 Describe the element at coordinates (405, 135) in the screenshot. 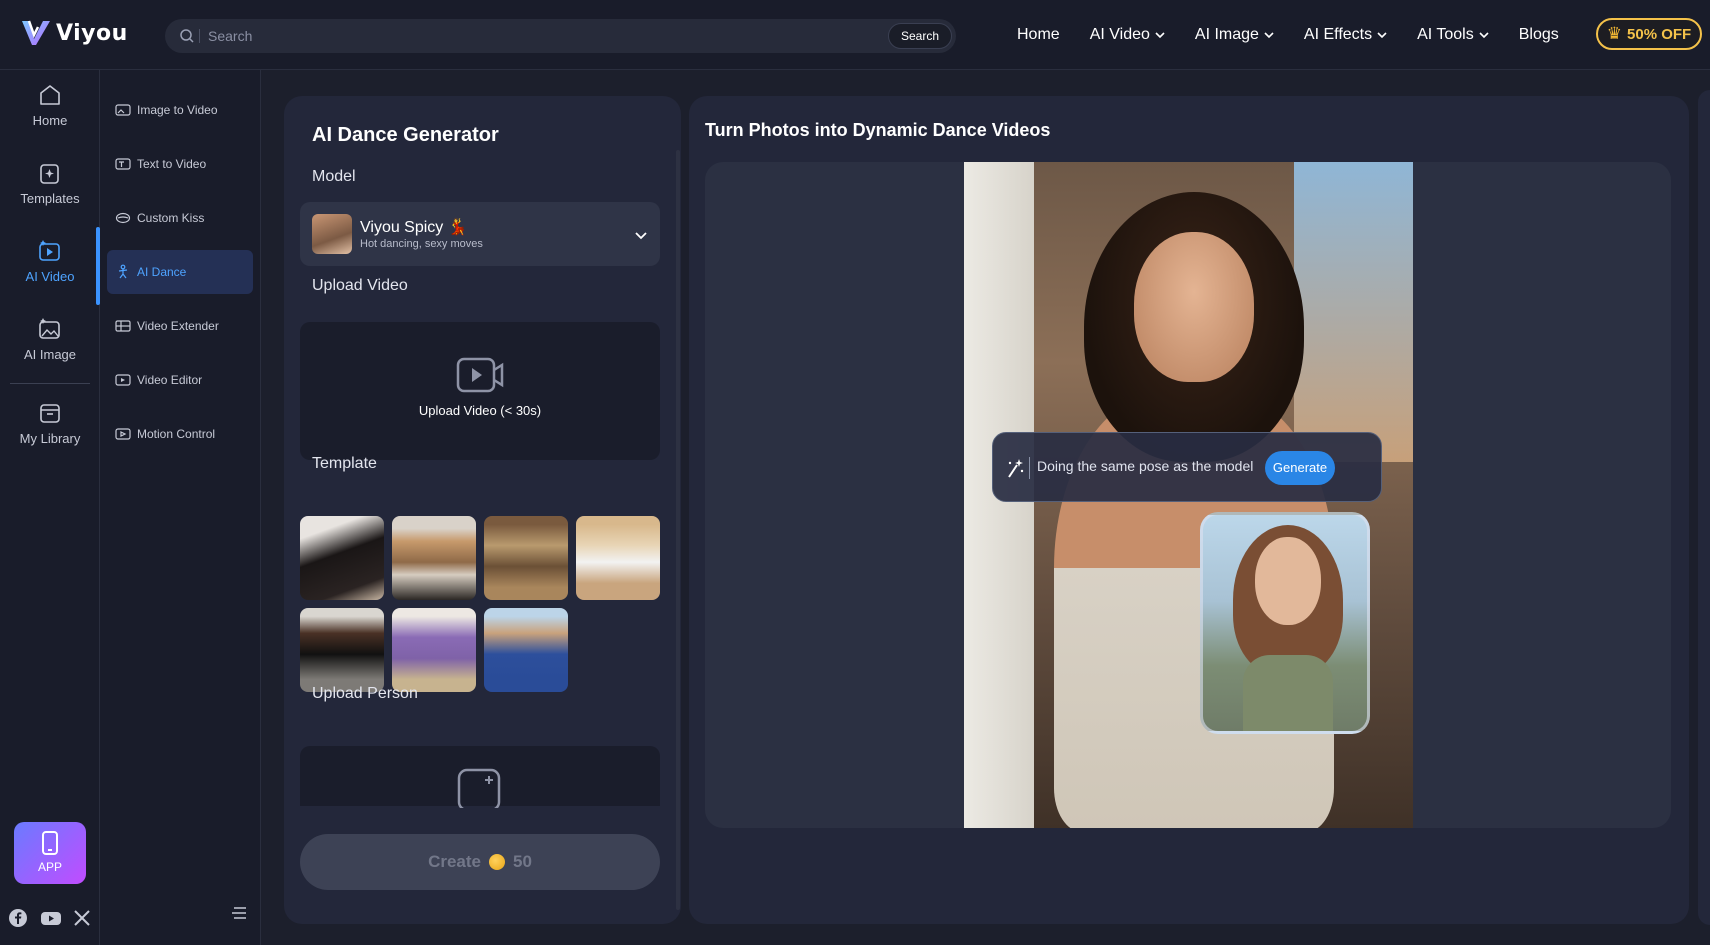

I see `panel-title: AI Dance Generator` at that location.